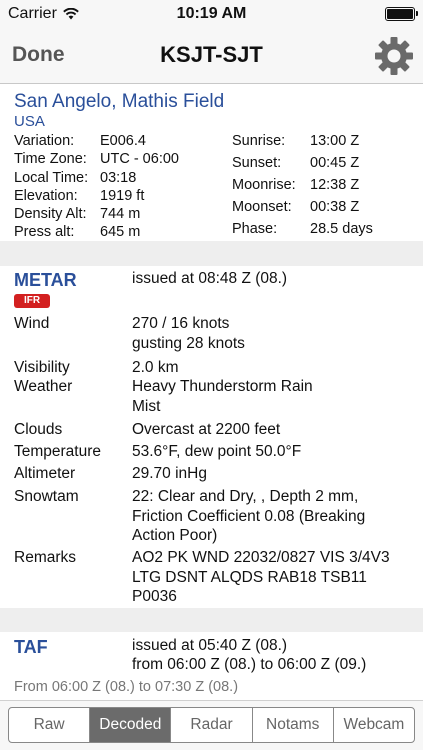 The image size is (423, 750). Describe the element at coordinates (255, 228) in the screenshot. I see `info-label: Phase:` at that location.